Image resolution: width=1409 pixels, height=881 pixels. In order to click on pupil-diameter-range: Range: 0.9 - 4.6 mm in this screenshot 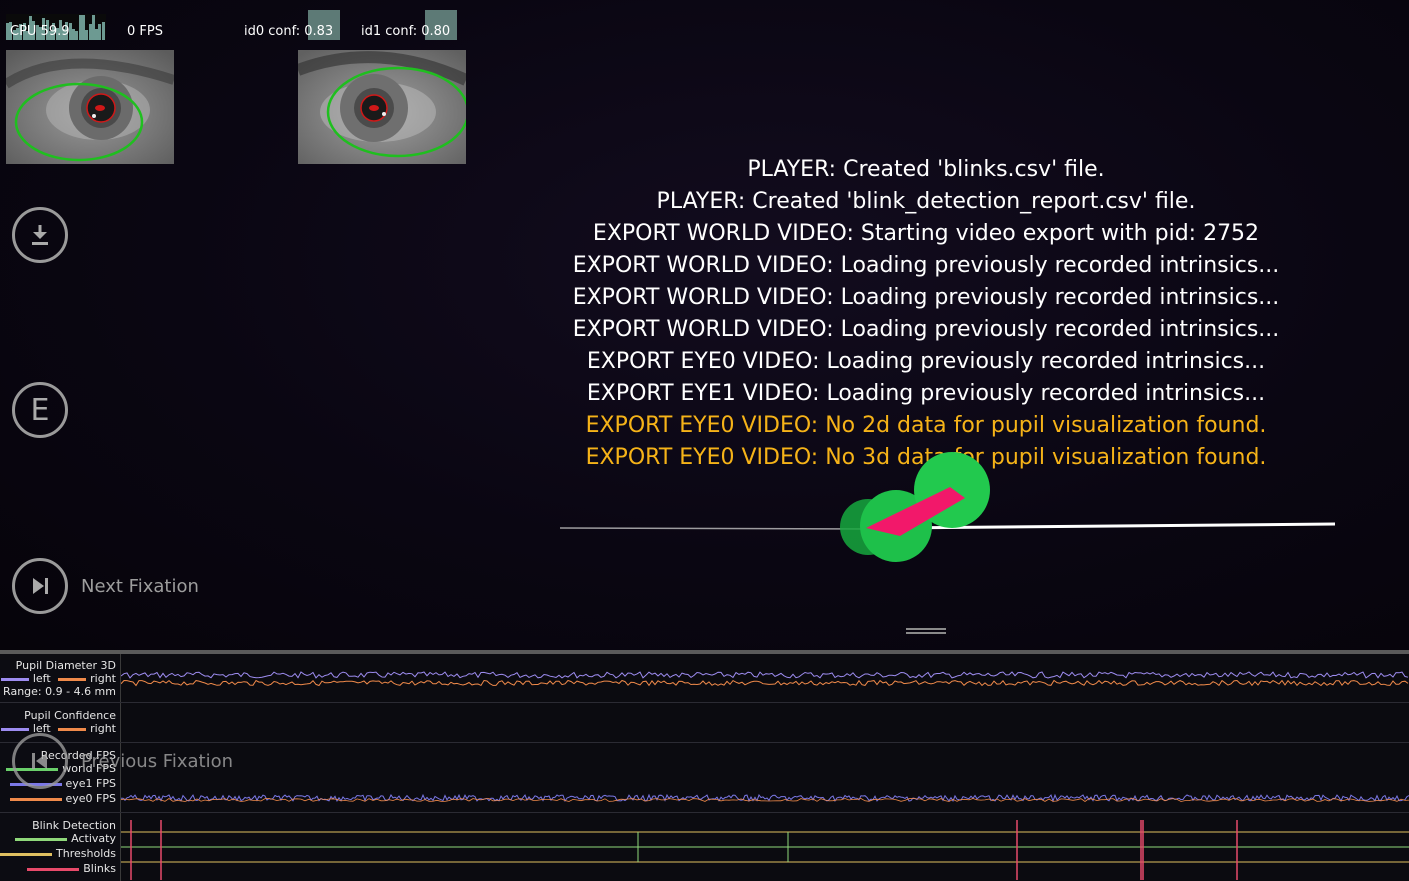, I will do `click(59, 691)`.